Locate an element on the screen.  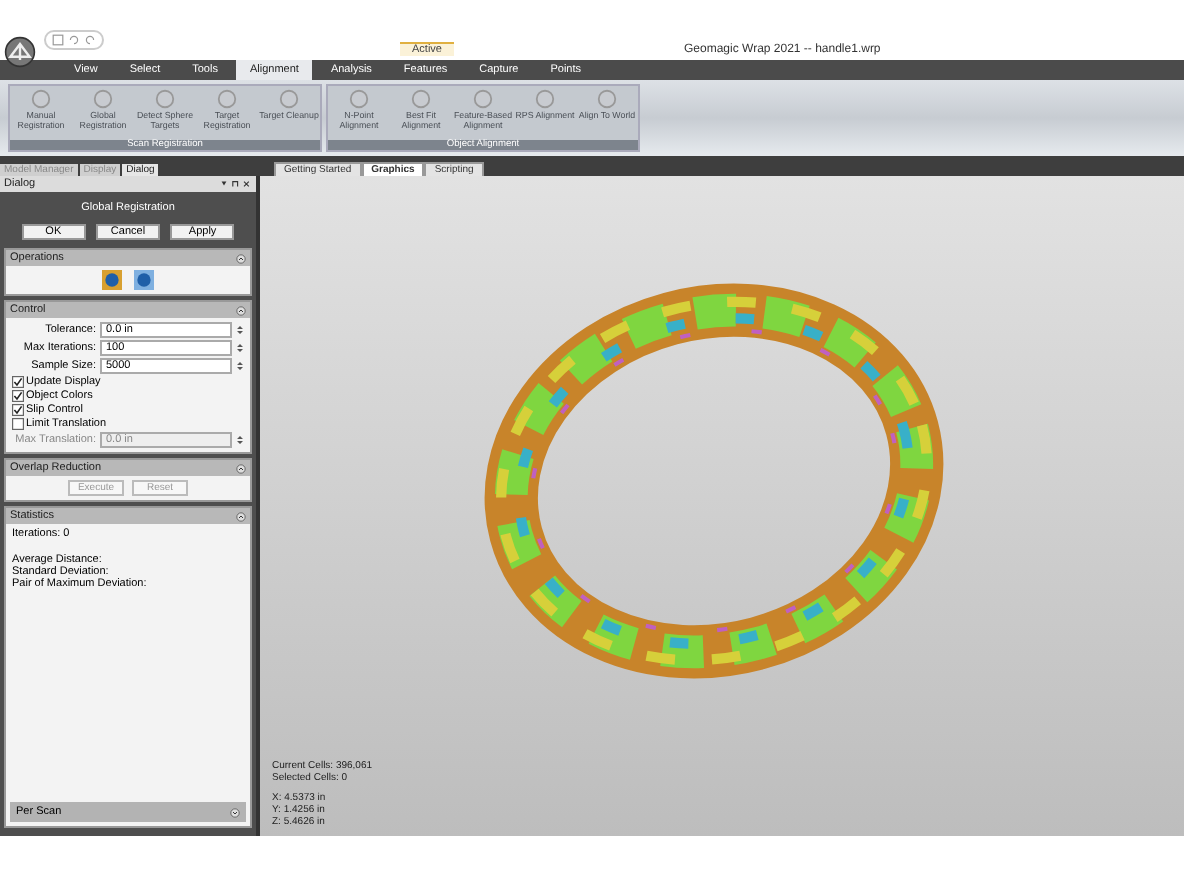
expand-icon is located at coordinates (235, 812).